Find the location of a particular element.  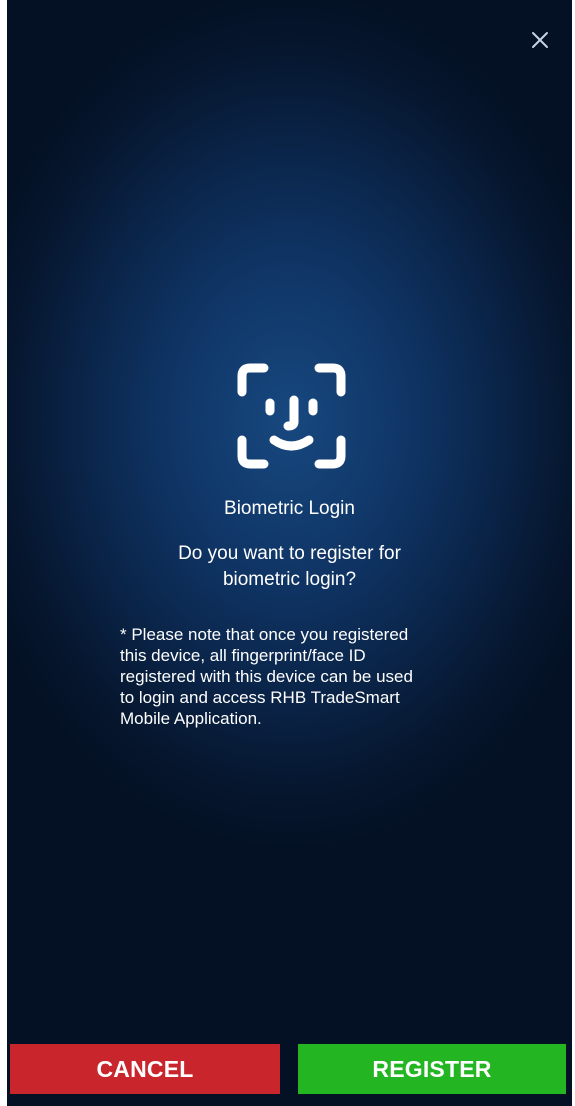

close-icon is located at coordinates (540, 40).